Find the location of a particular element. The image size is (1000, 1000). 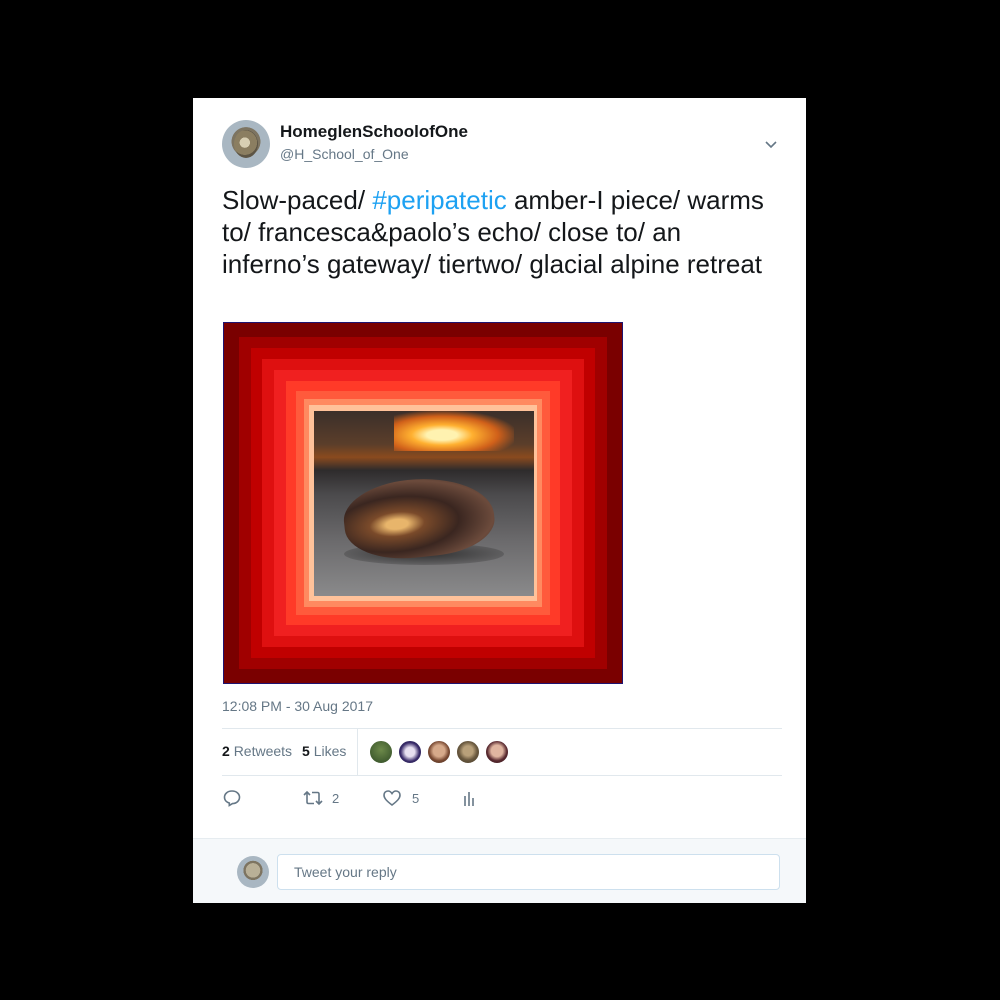

reply-composer is located at coordinates (499, 870).